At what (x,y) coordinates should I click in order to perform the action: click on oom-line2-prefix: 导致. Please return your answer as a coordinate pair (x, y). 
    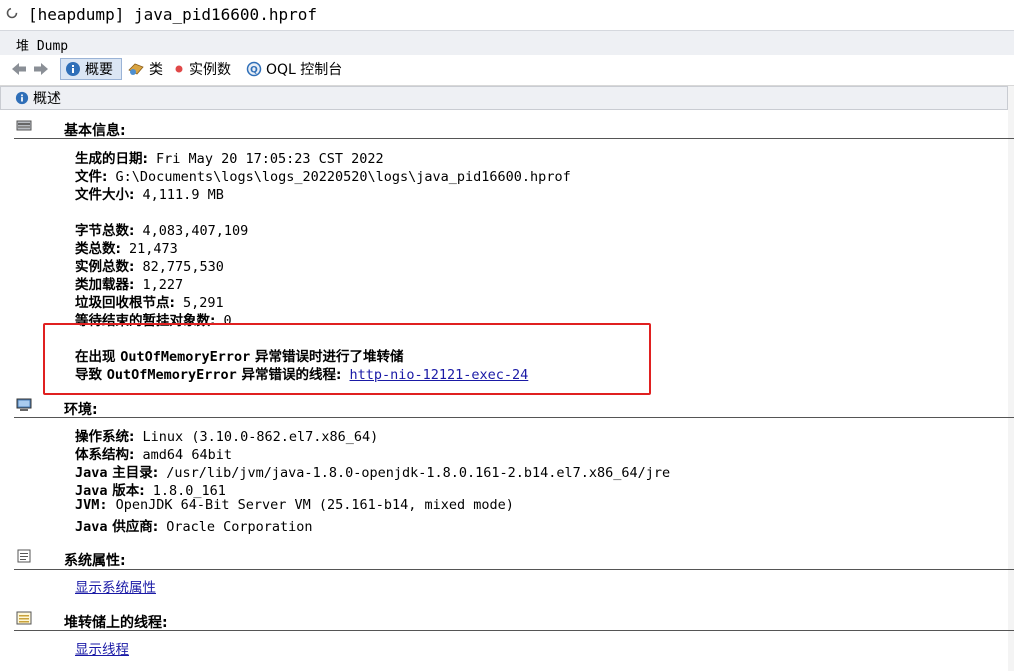
    Looking at the image, I should click on (91, 375).